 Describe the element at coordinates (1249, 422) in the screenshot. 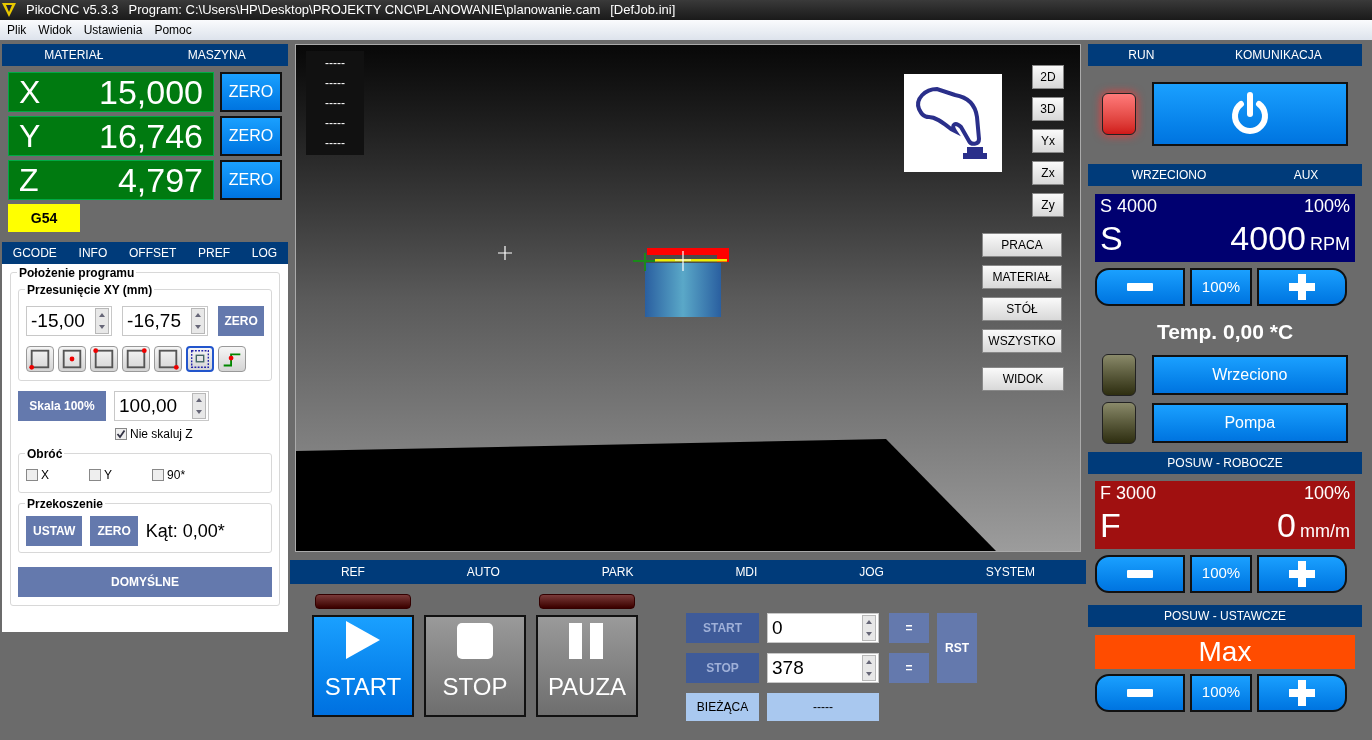

I see `output-button: Pompa` at that location.